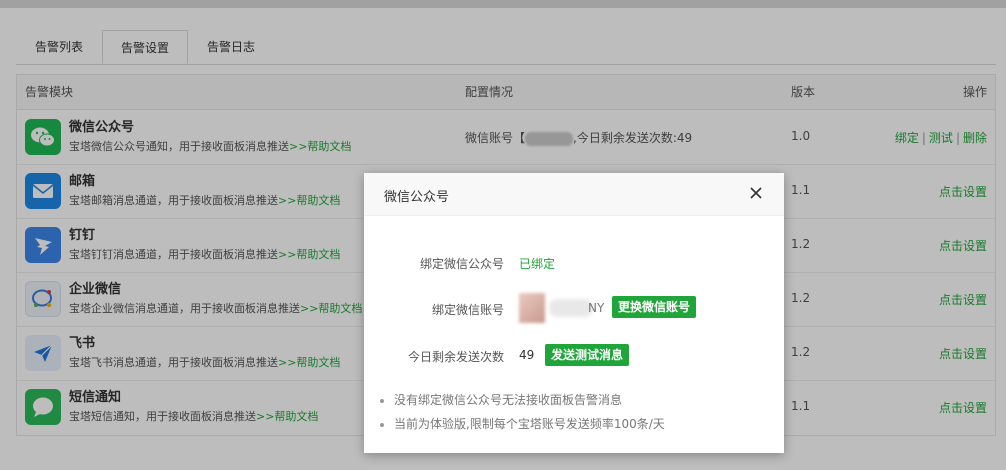  Describe the element at coordinates (532, 308) in the screenshot. I see `avatar` at that location.